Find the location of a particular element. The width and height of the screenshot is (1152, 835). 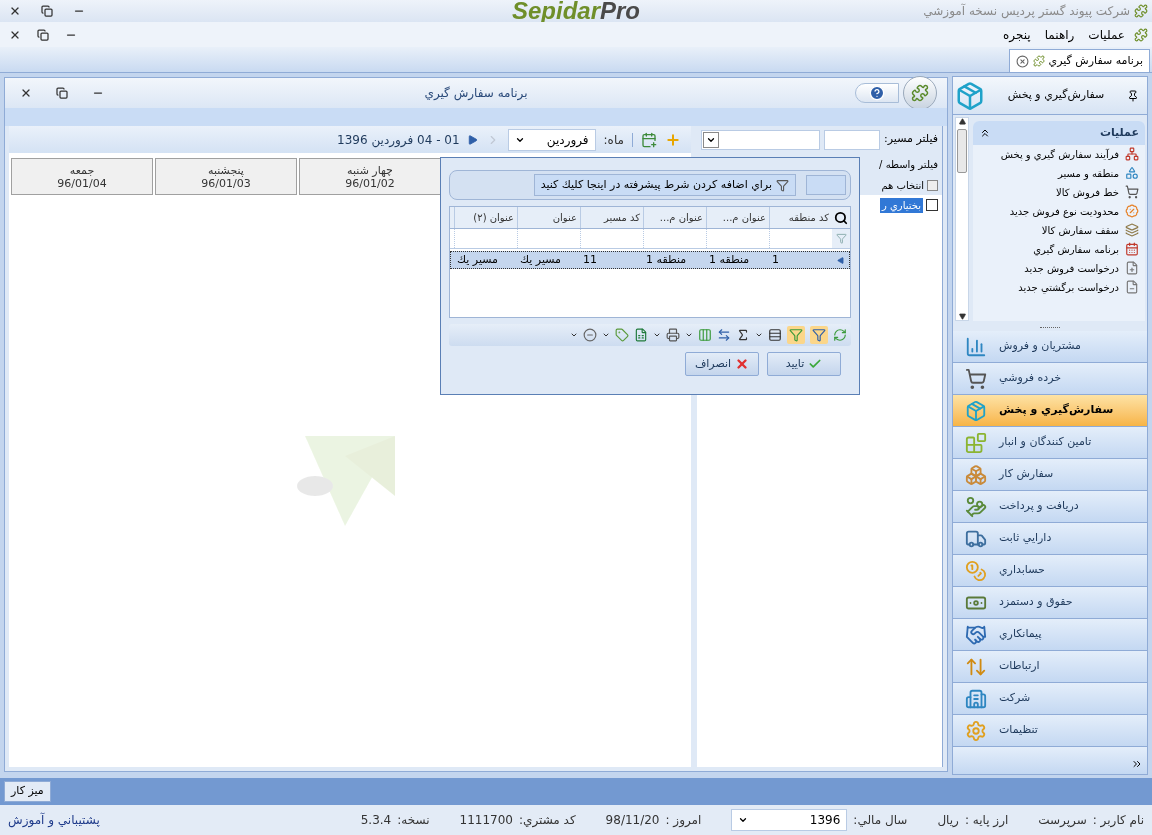

module-button: سفارش كار is located at coordinates (1050, 475).